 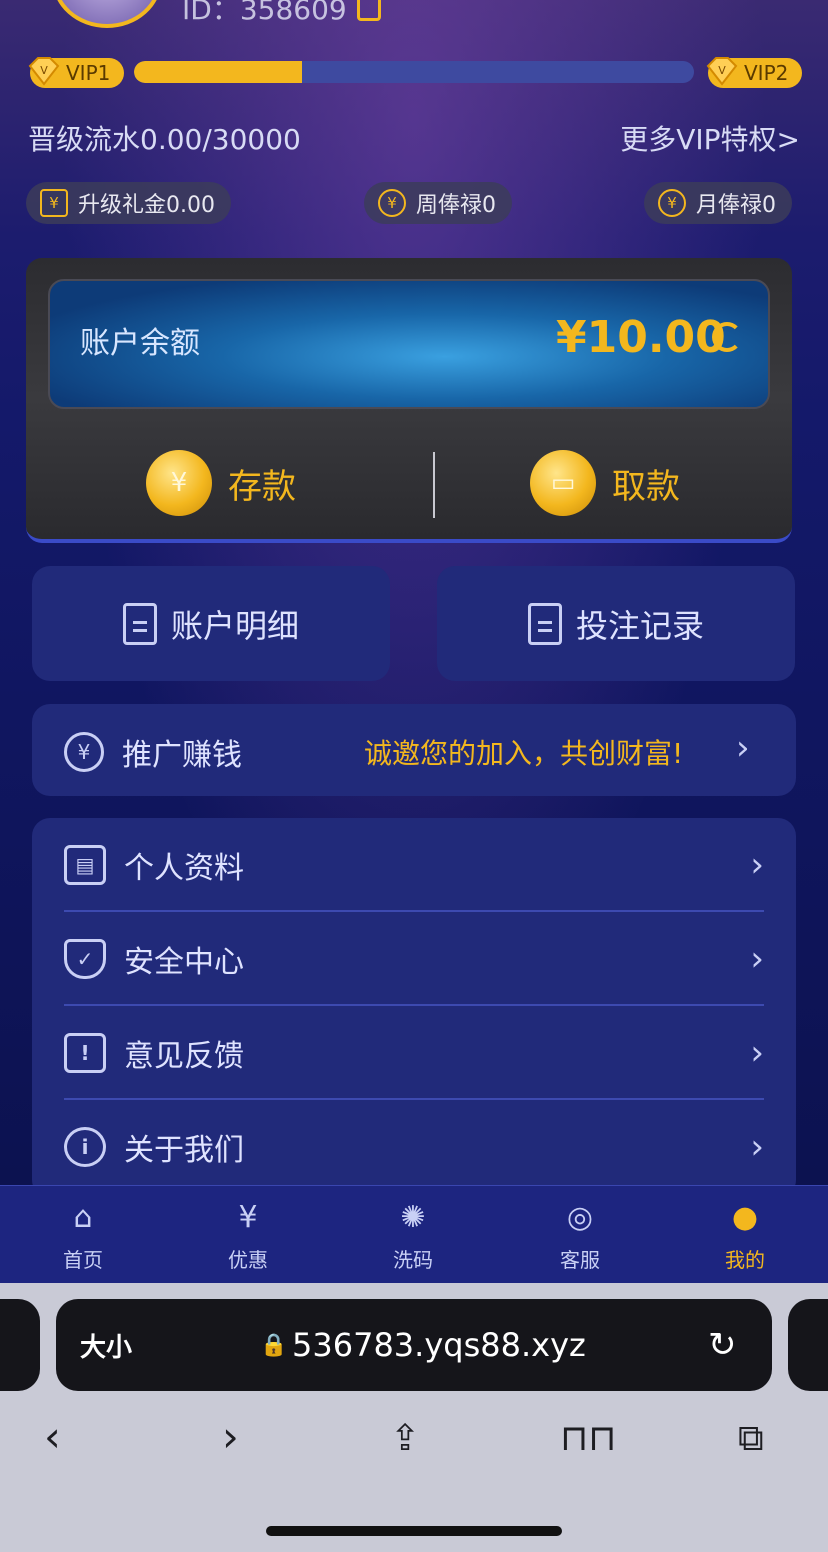 I want to click on headset-icon: ◎, so click(x=580, y=1217).